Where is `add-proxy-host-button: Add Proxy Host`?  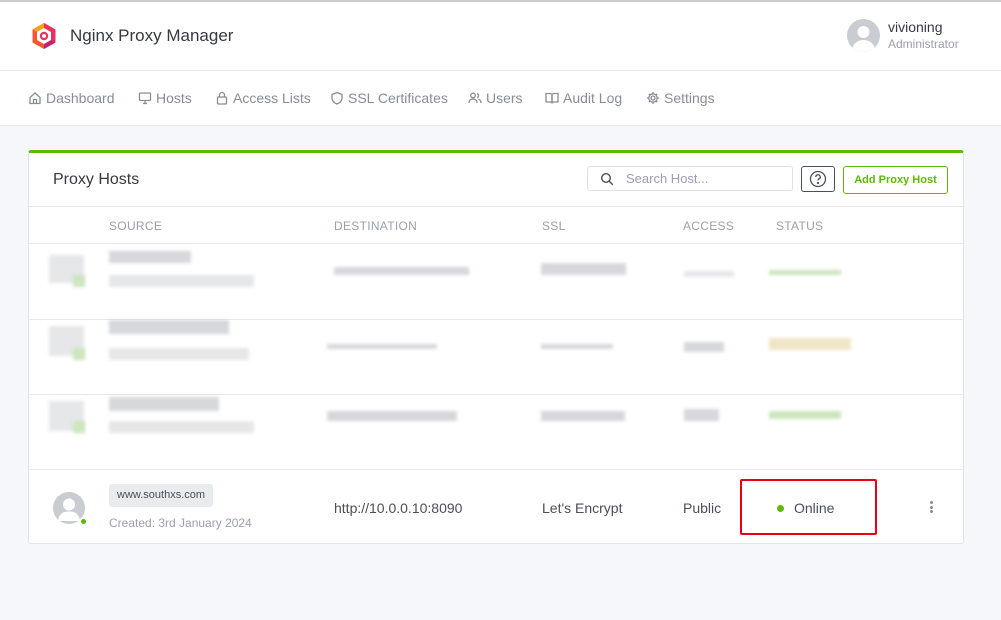
add-proxy-host-button: Add Proxy Host is located at coordinates (895, 180).